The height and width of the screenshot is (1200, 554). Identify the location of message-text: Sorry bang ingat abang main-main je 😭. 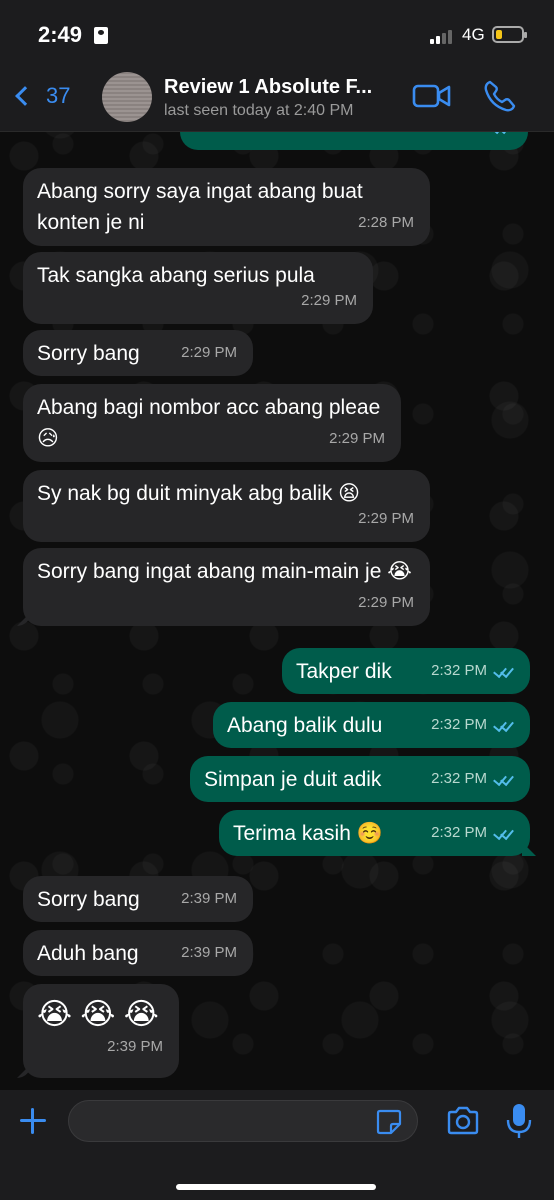
(224, 571).